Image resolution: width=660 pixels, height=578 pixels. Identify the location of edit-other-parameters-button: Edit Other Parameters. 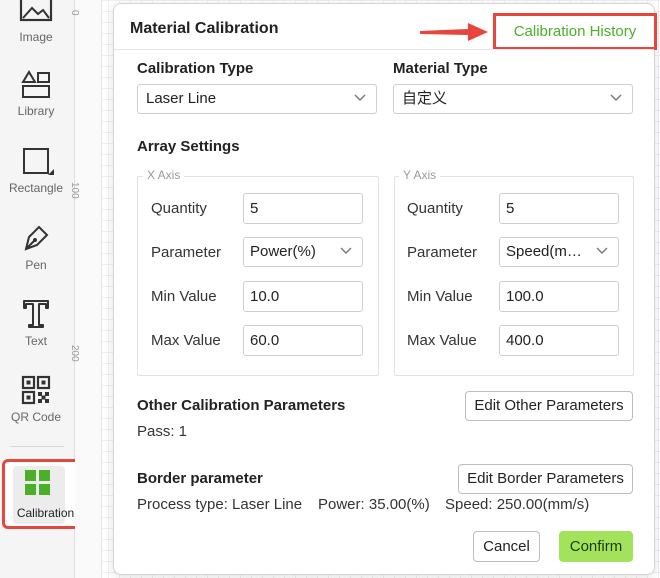
(549, 406).